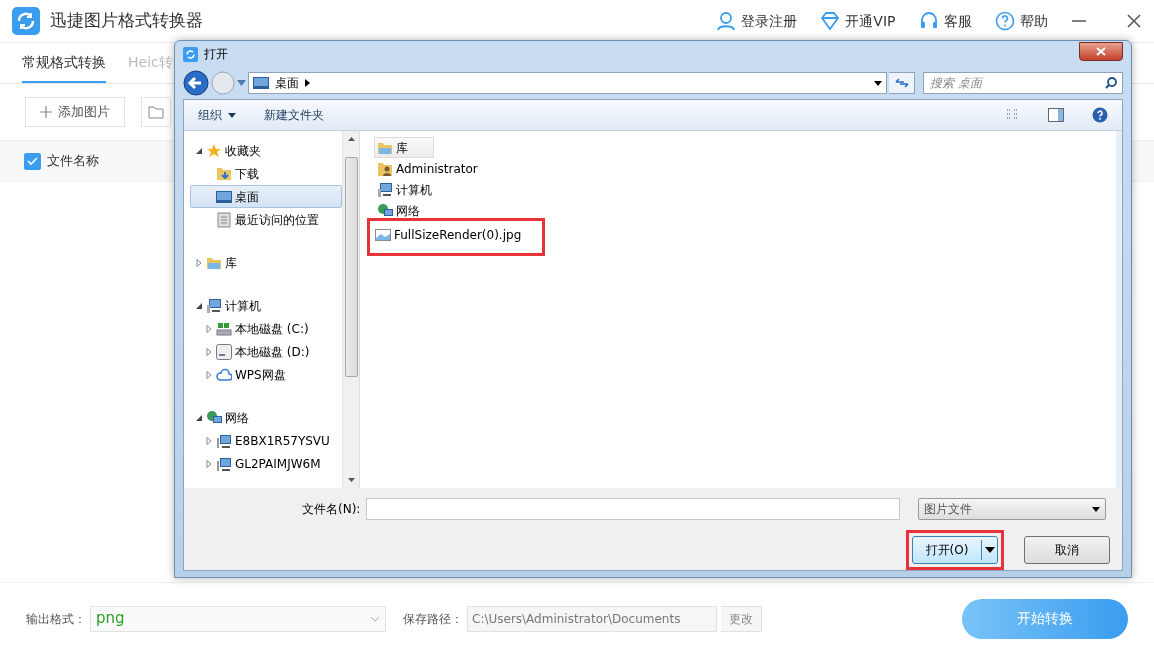 This screenshot has height=654, width=1154. I want to click on format-value: png, so click(110, 619).